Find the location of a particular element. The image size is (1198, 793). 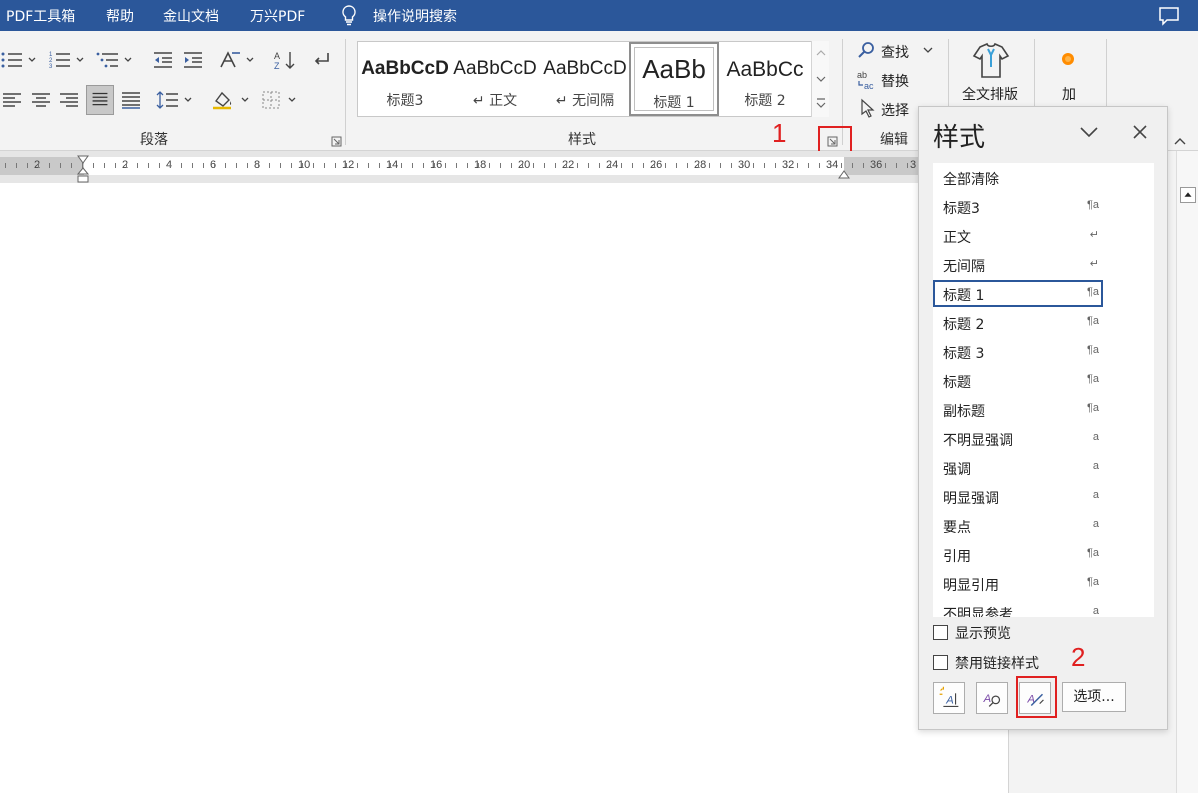

bullets-icon is located at coordinates (20, 60).